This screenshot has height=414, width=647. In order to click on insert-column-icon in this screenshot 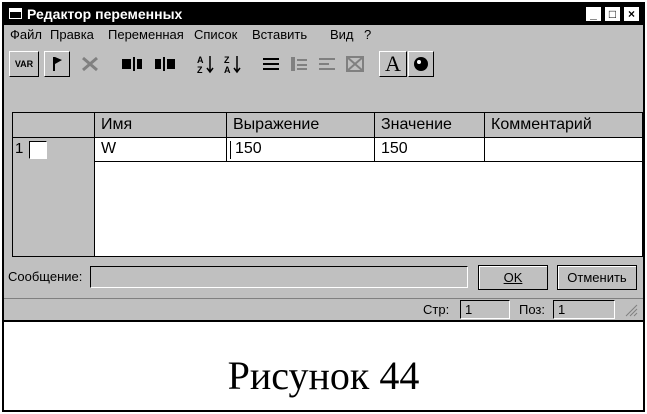, I will do `click(165, 64)`.